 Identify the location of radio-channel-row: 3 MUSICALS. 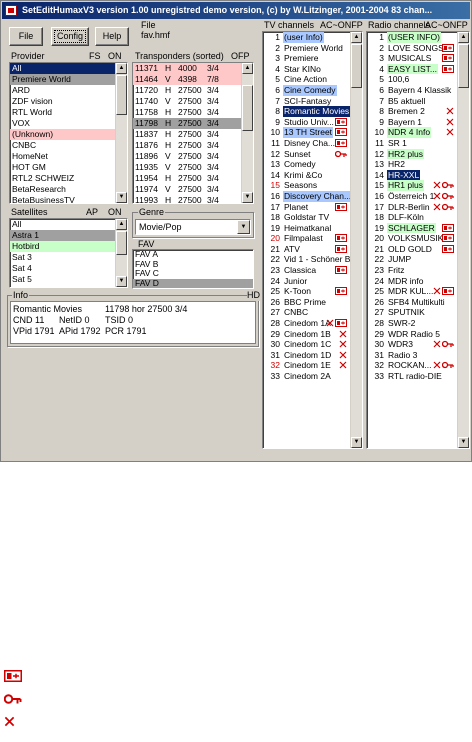
(412, 58).